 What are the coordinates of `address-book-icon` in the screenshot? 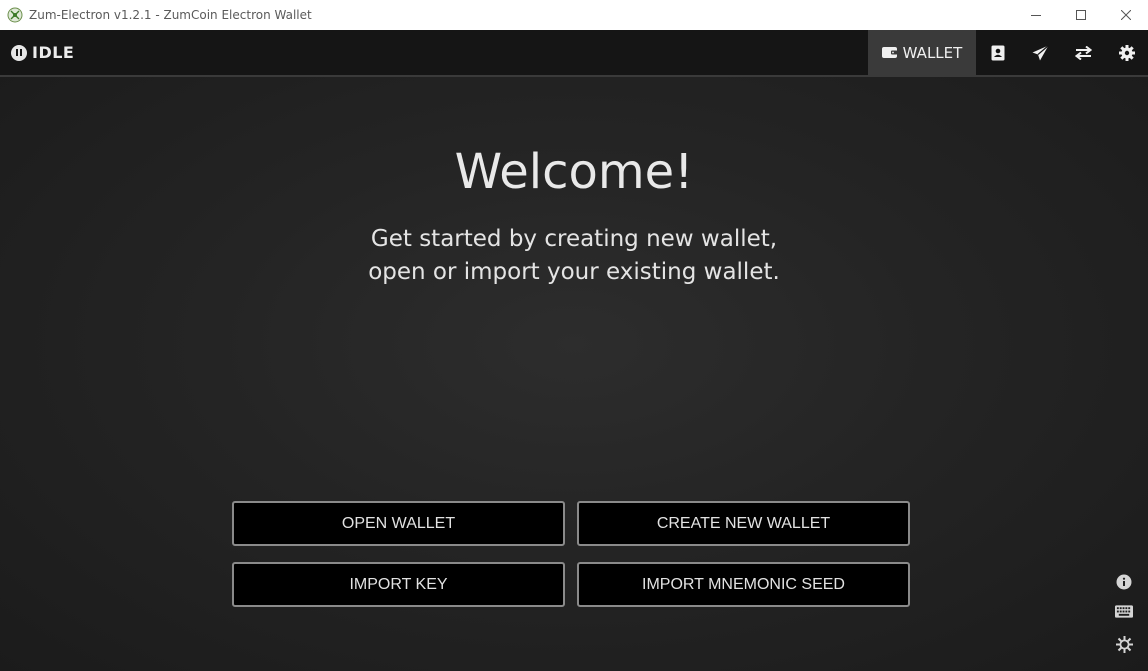 It's located at (997, 52).